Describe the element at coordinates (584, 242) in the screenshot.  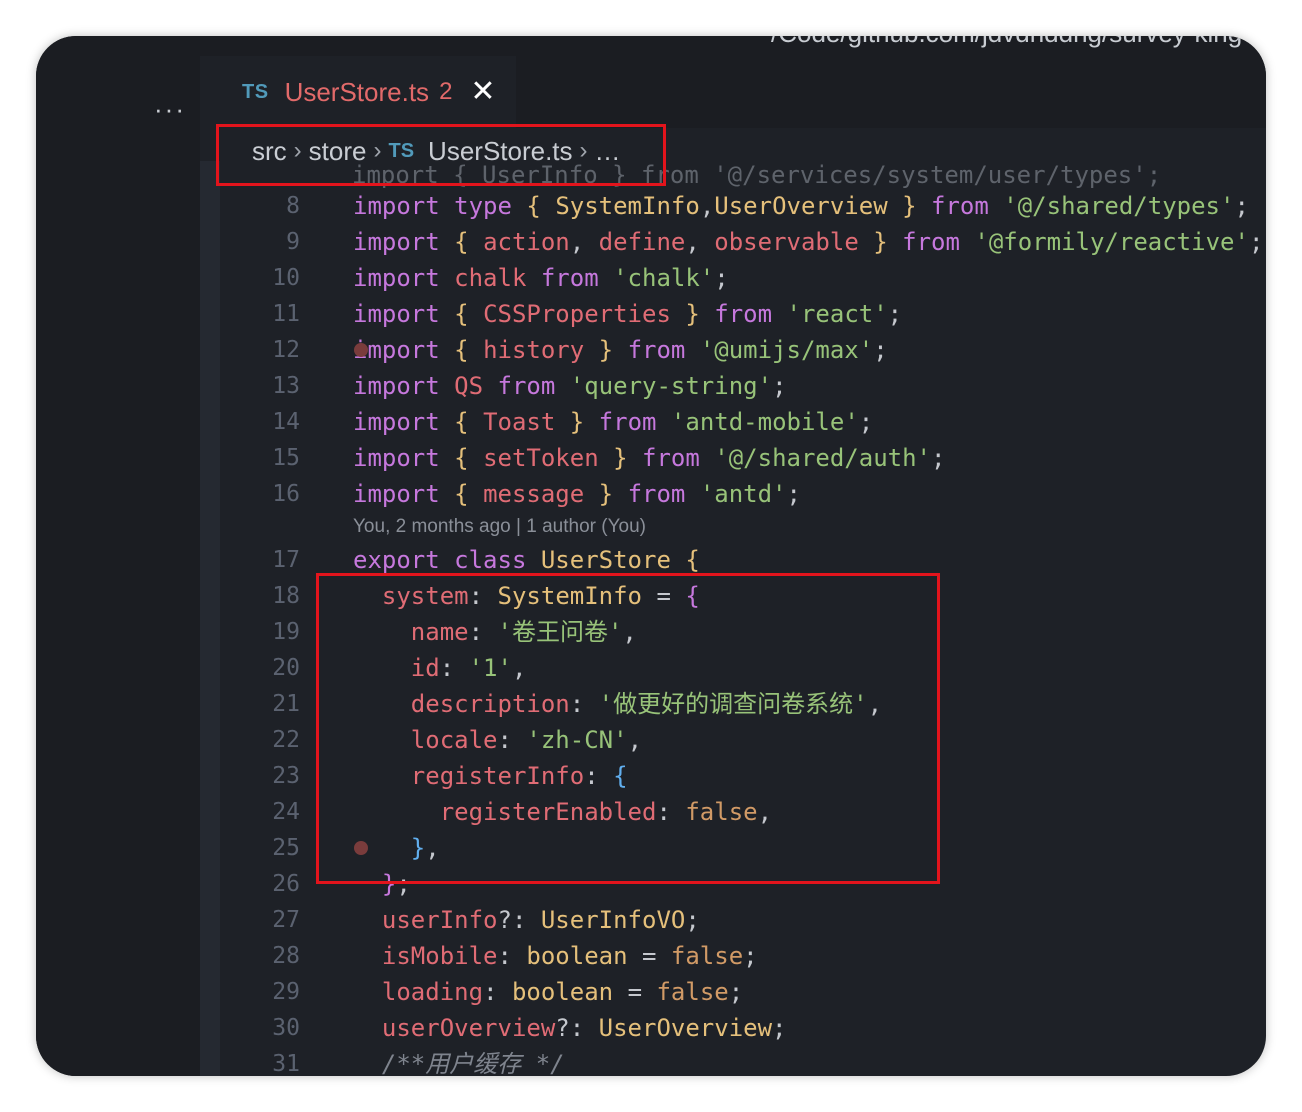
I see `code-token: ,` at that location.